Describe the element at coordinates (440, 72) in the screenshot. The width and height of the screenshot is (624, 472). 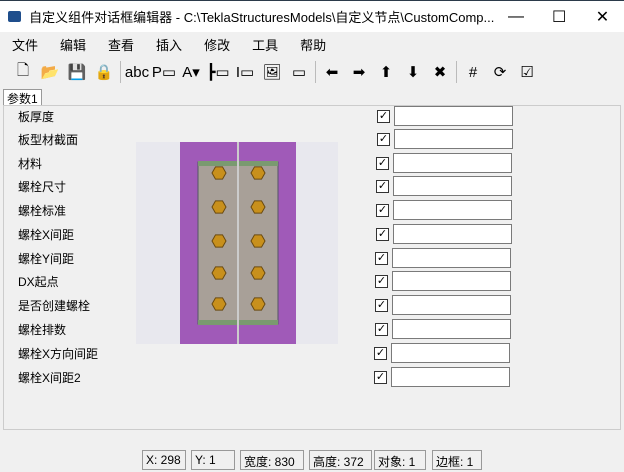
I see `delete-icon: ✖` at that location.